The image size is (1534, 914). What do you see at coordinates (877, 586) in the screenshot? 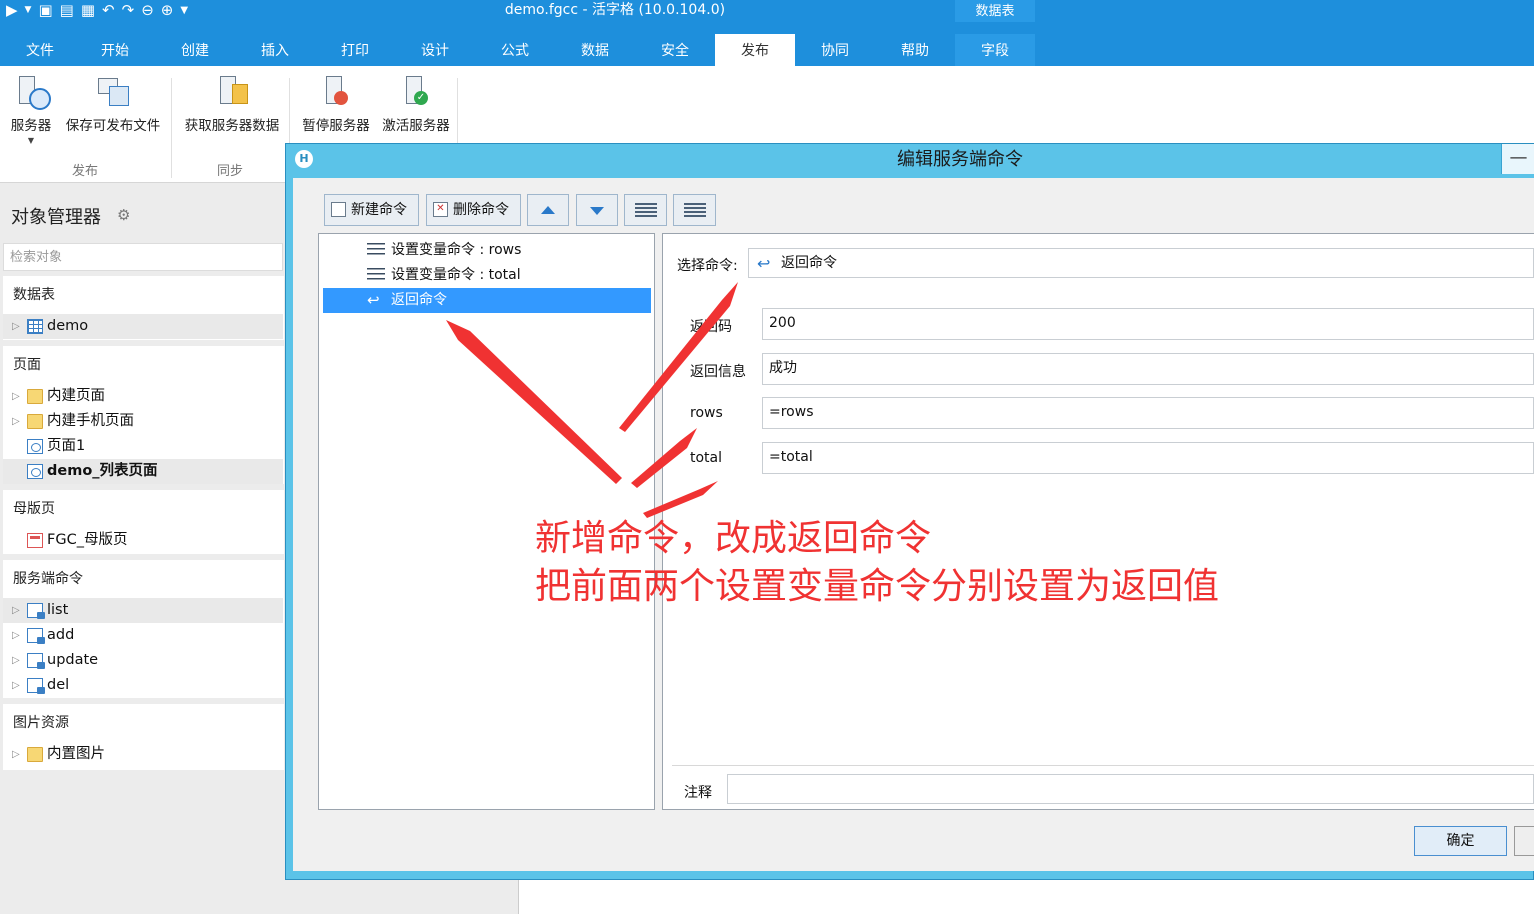
I see `annotation-line-2: 把前面两个设置变量命令分别设置为返回值` at bounding box center [877, 586].